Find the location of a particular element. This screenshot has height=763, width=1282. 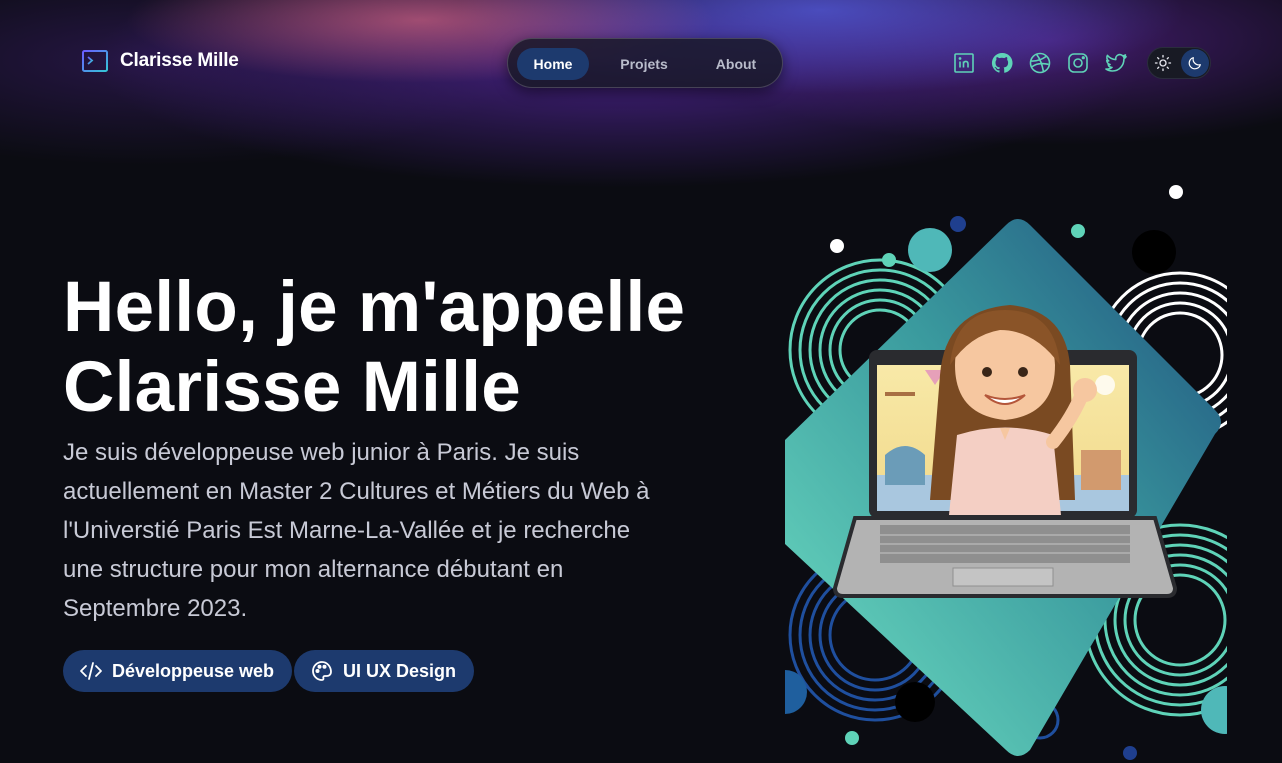

sun-icon is located at coordinates (1163, 63).